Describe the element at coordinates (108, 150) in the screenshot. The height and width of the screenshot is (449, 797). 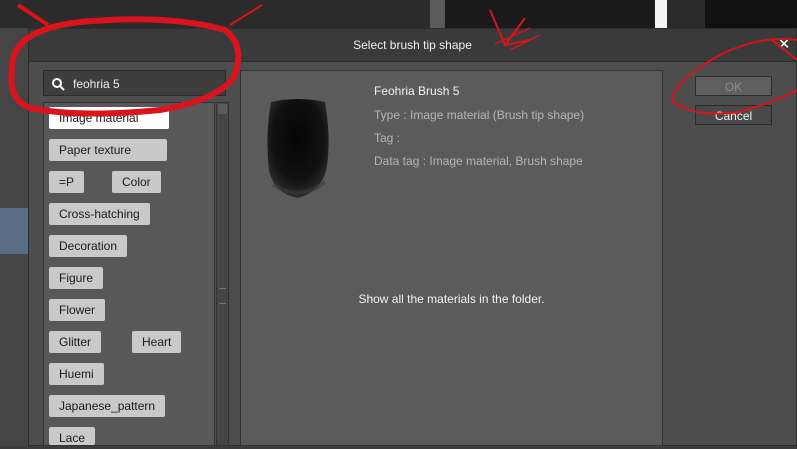
I see `tag-paper-texture: Paper texture` at that location.